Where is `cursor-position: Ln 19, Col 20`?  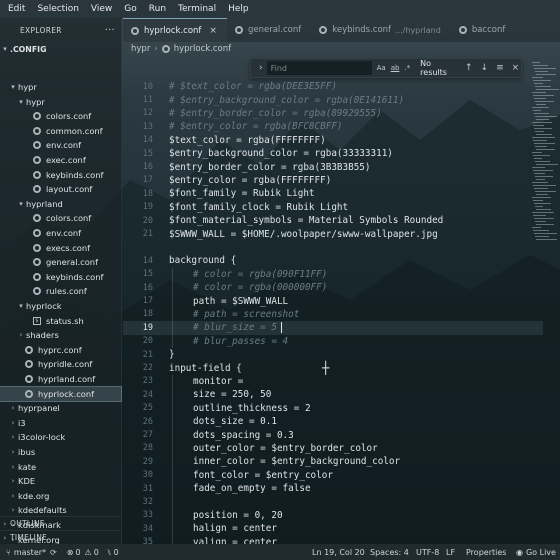 cursor-position: Ln 19, Col 20 is located at coordinates (338, 552).